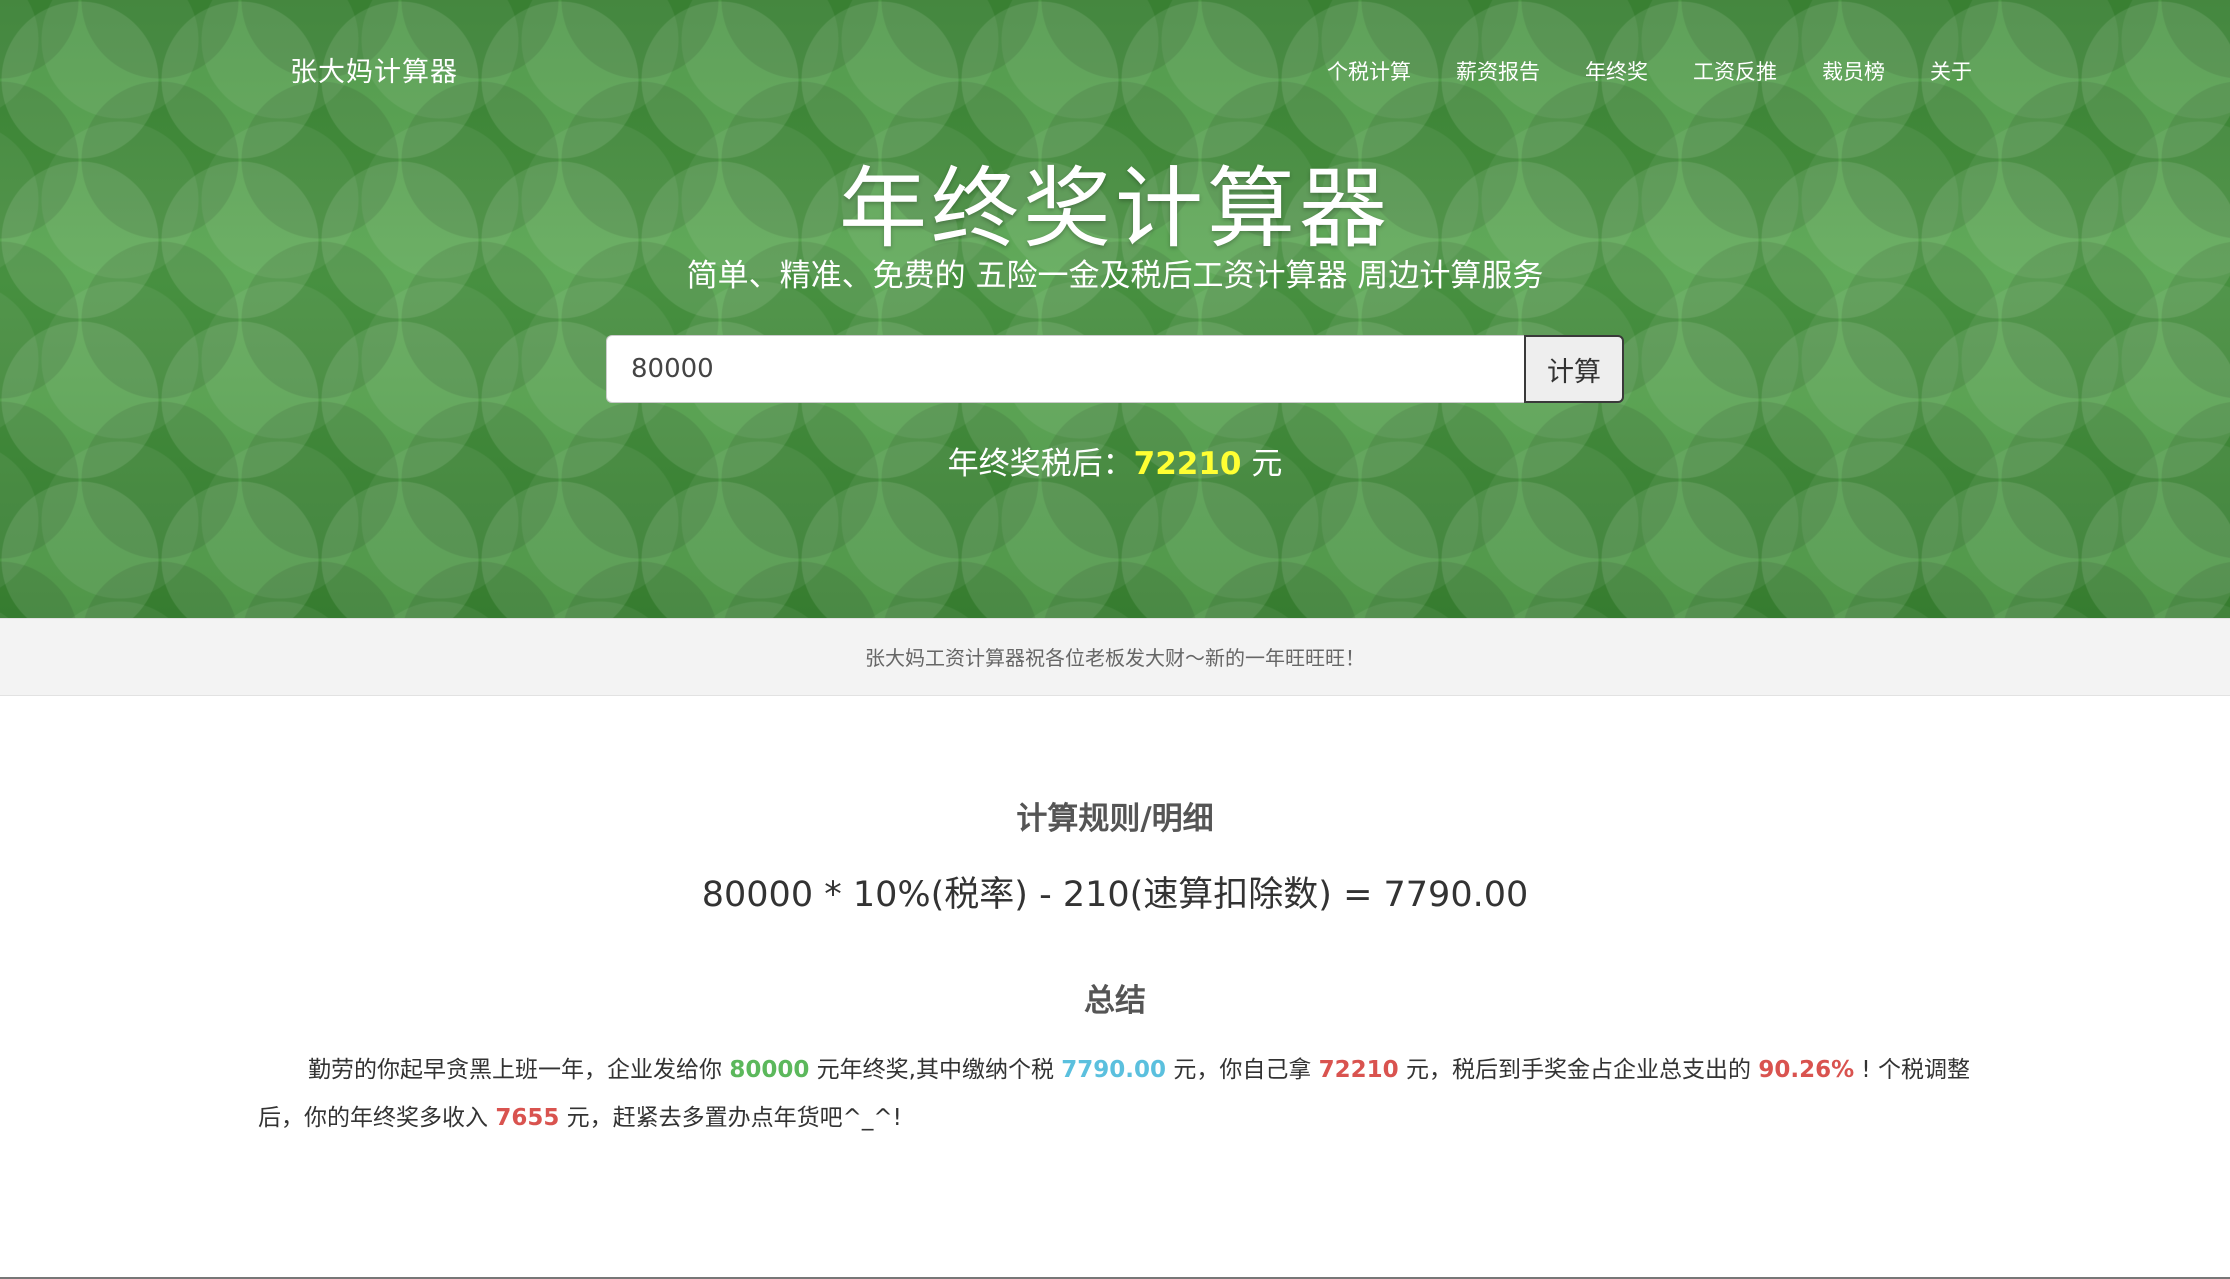  I want to click on page-subtitle: 简单、精准、免费的 五险一金及税后工资计算器 周边计算服务, so click(1115, 276).